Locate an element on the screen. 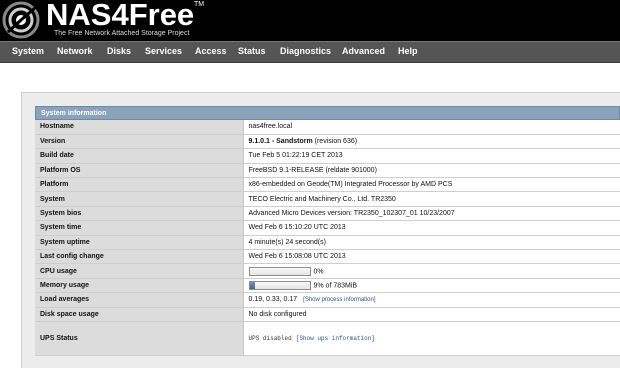  nav-services: Services is located at coordinates (163, 51).